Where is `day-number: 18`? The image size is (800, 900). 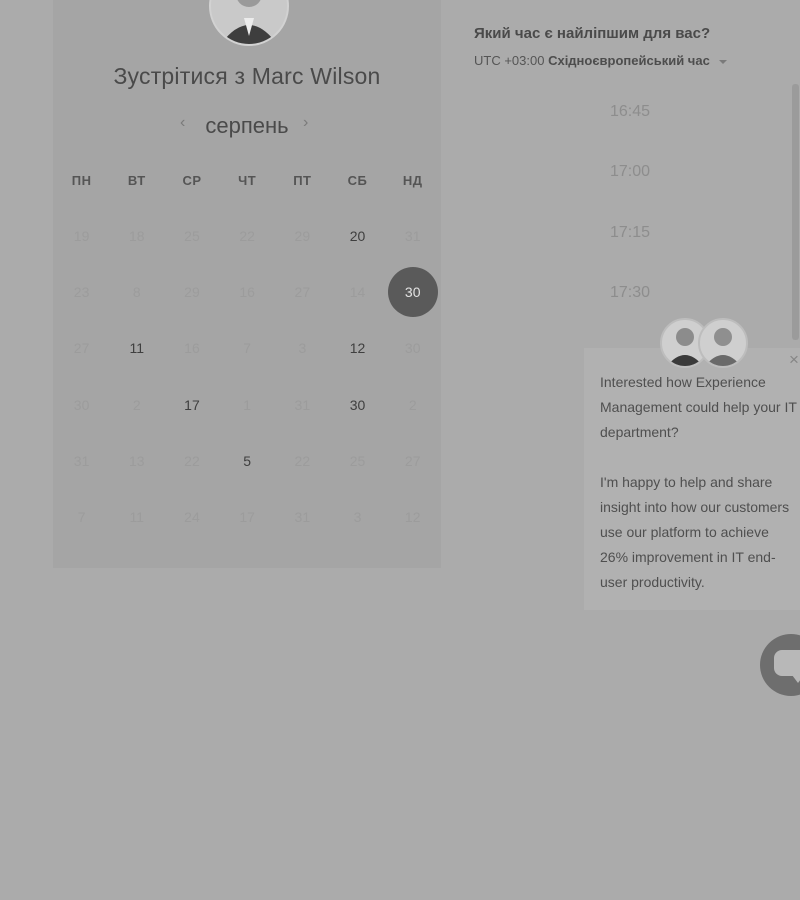 day-number: 18 is located at coordinates (136, 236).